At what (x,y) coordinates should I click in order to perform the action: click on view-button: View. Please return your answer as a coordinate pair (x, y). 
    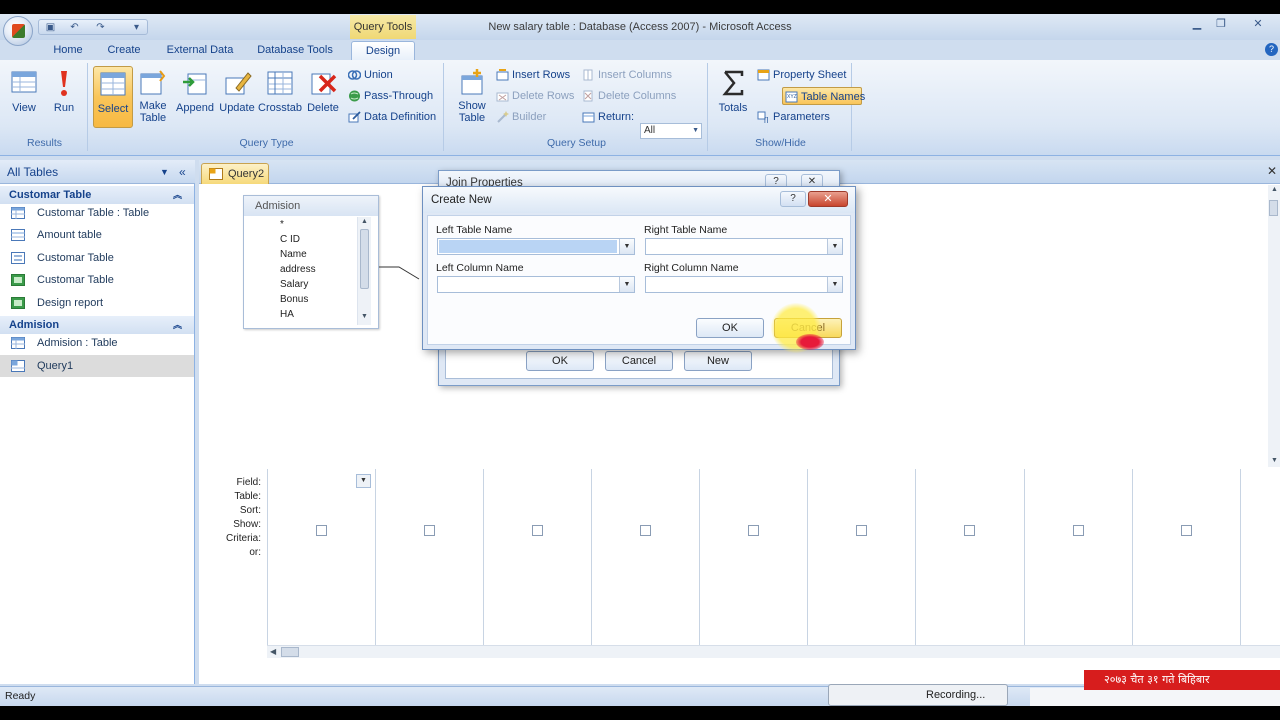
    Looking at the image, I should click on (24, 97).